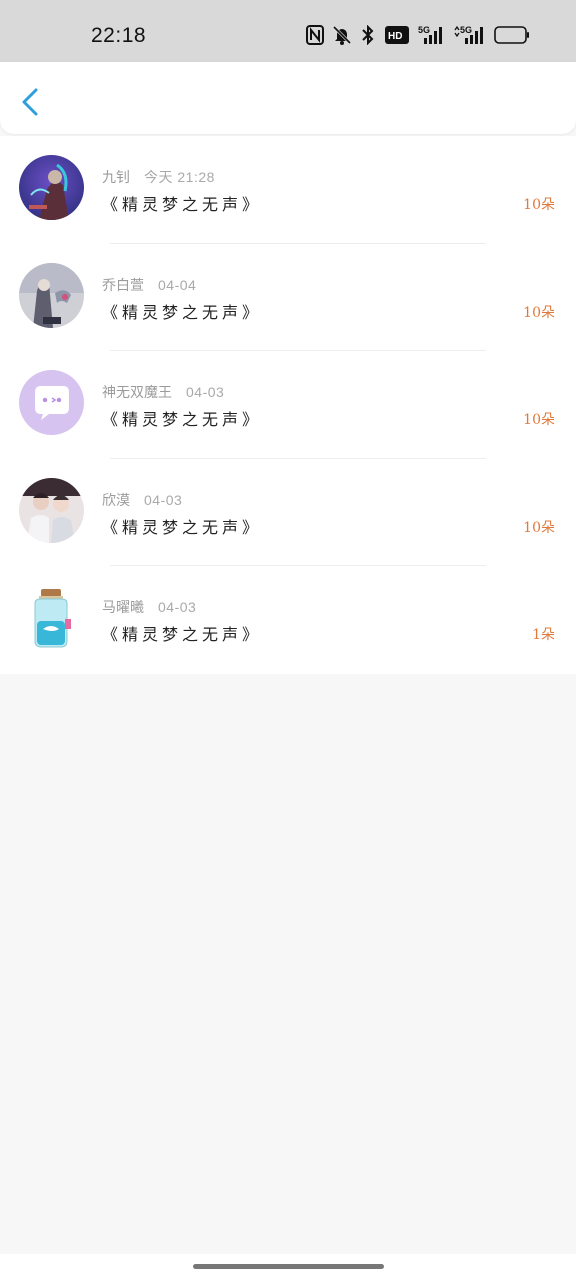 This screenshot has width=576, height=1280. What do you see at coordinates (368, 36) in the screenshot?
I see `bluetooth-icon` at bounding box center [368, 36].